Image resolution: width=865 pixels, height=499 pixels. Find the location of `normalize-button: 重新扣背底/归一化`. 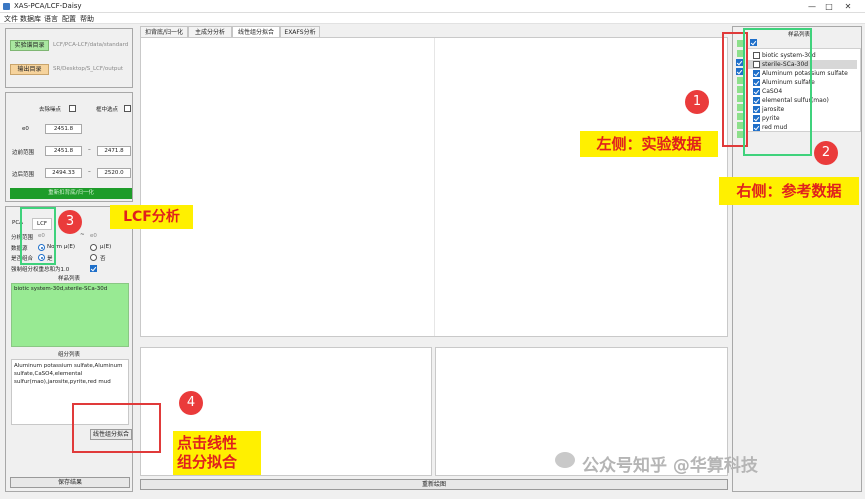

normalize-button: 重新扣背底/归一化 is located at coordinates (71, 193).